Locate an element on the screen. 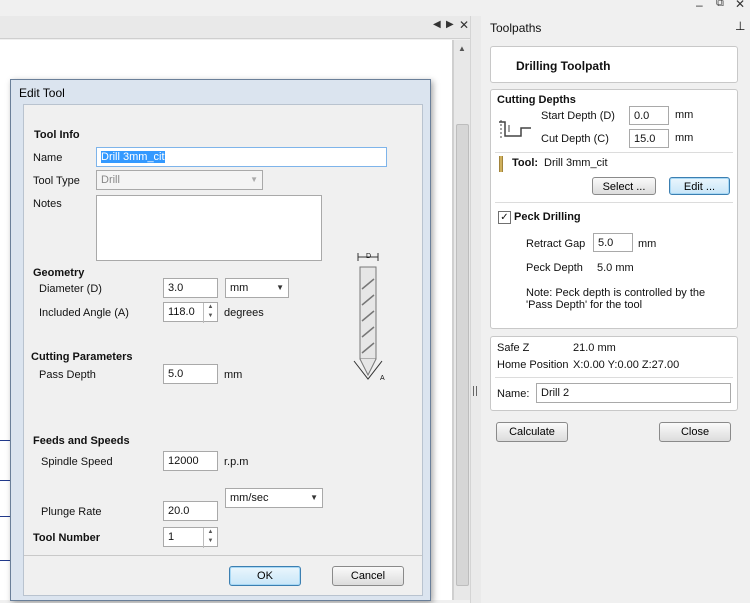 The image size is (750, 603). cut-depth-input: 15.0 is located at coordinates (649, 138).